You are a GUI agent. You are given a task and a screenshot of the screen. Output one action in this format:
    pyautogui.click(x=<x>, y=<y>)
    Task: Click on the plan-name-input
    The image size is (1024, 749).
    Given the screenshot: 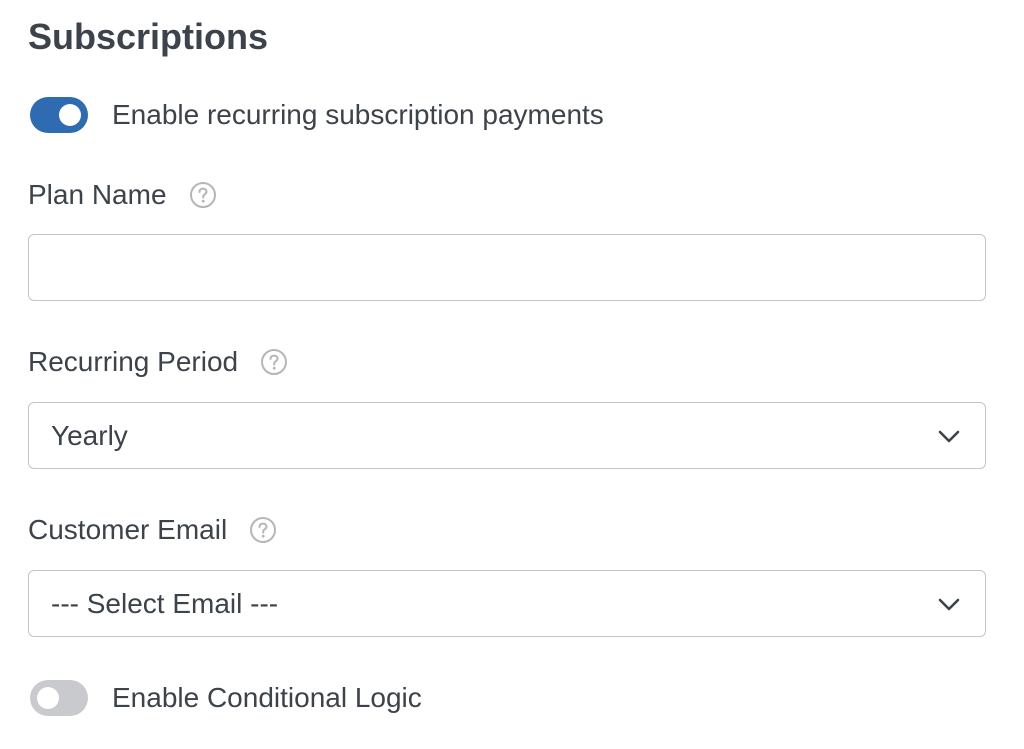 What is the action you would take?
    pyautogui.click(x=507, y=267)
    